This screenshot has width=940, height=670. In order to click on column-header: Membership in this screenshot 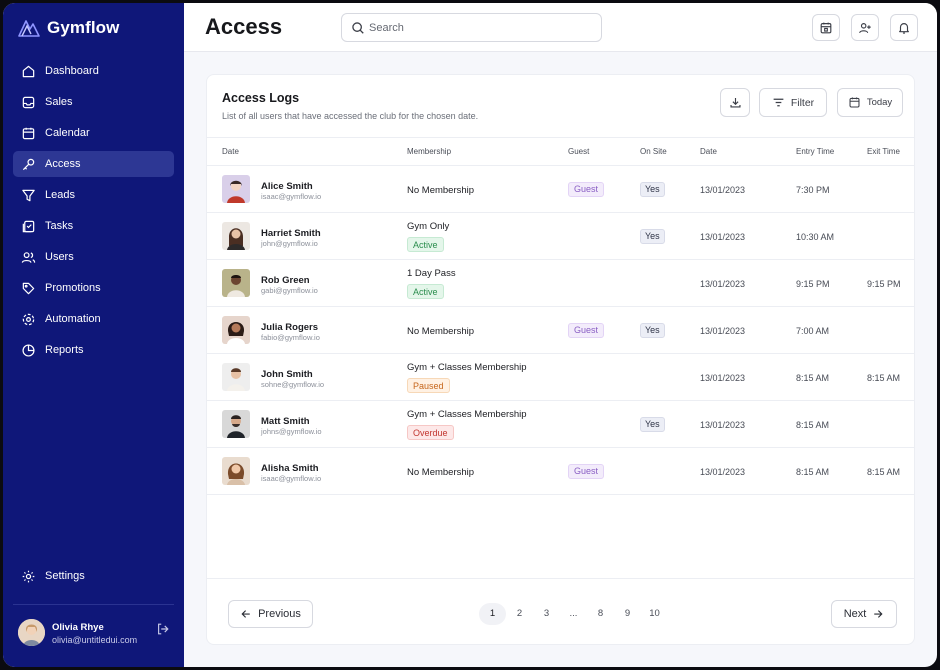, I will do `click(429, 151)`.